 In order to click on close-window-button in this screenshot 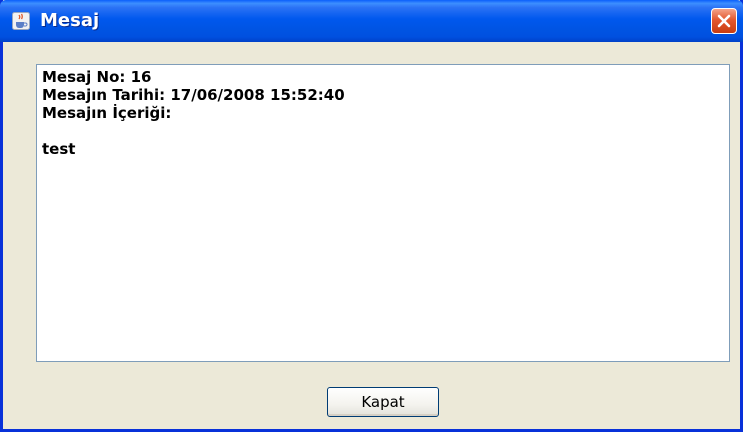, I will do `click(724, 21)`.